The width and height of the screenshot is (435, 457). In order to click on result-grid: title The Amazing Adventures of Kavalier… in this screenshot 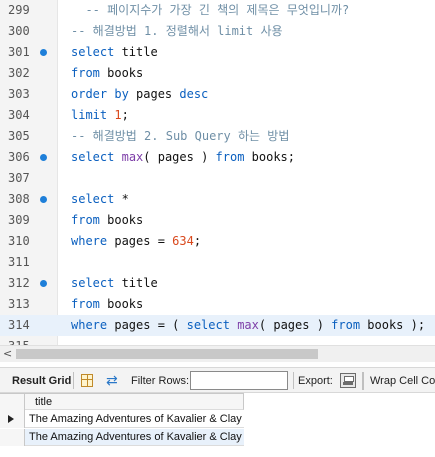, I will do `click(217, 425)`.